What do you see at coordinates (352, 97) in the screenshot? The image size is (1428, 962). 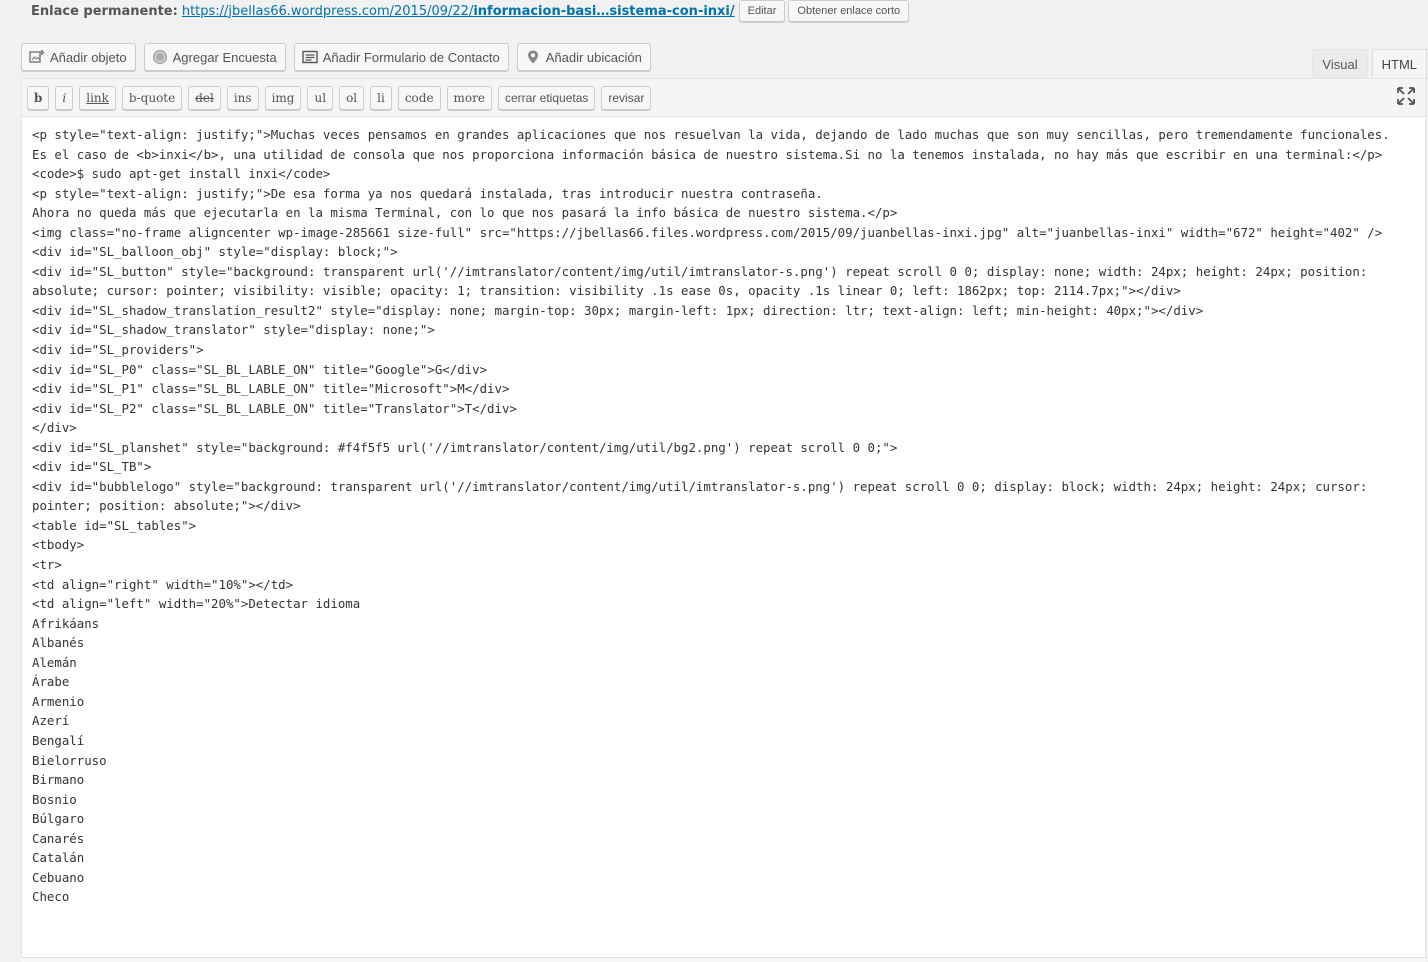 I see `qt-ol-button: ol` at bounding box center [352, 97].